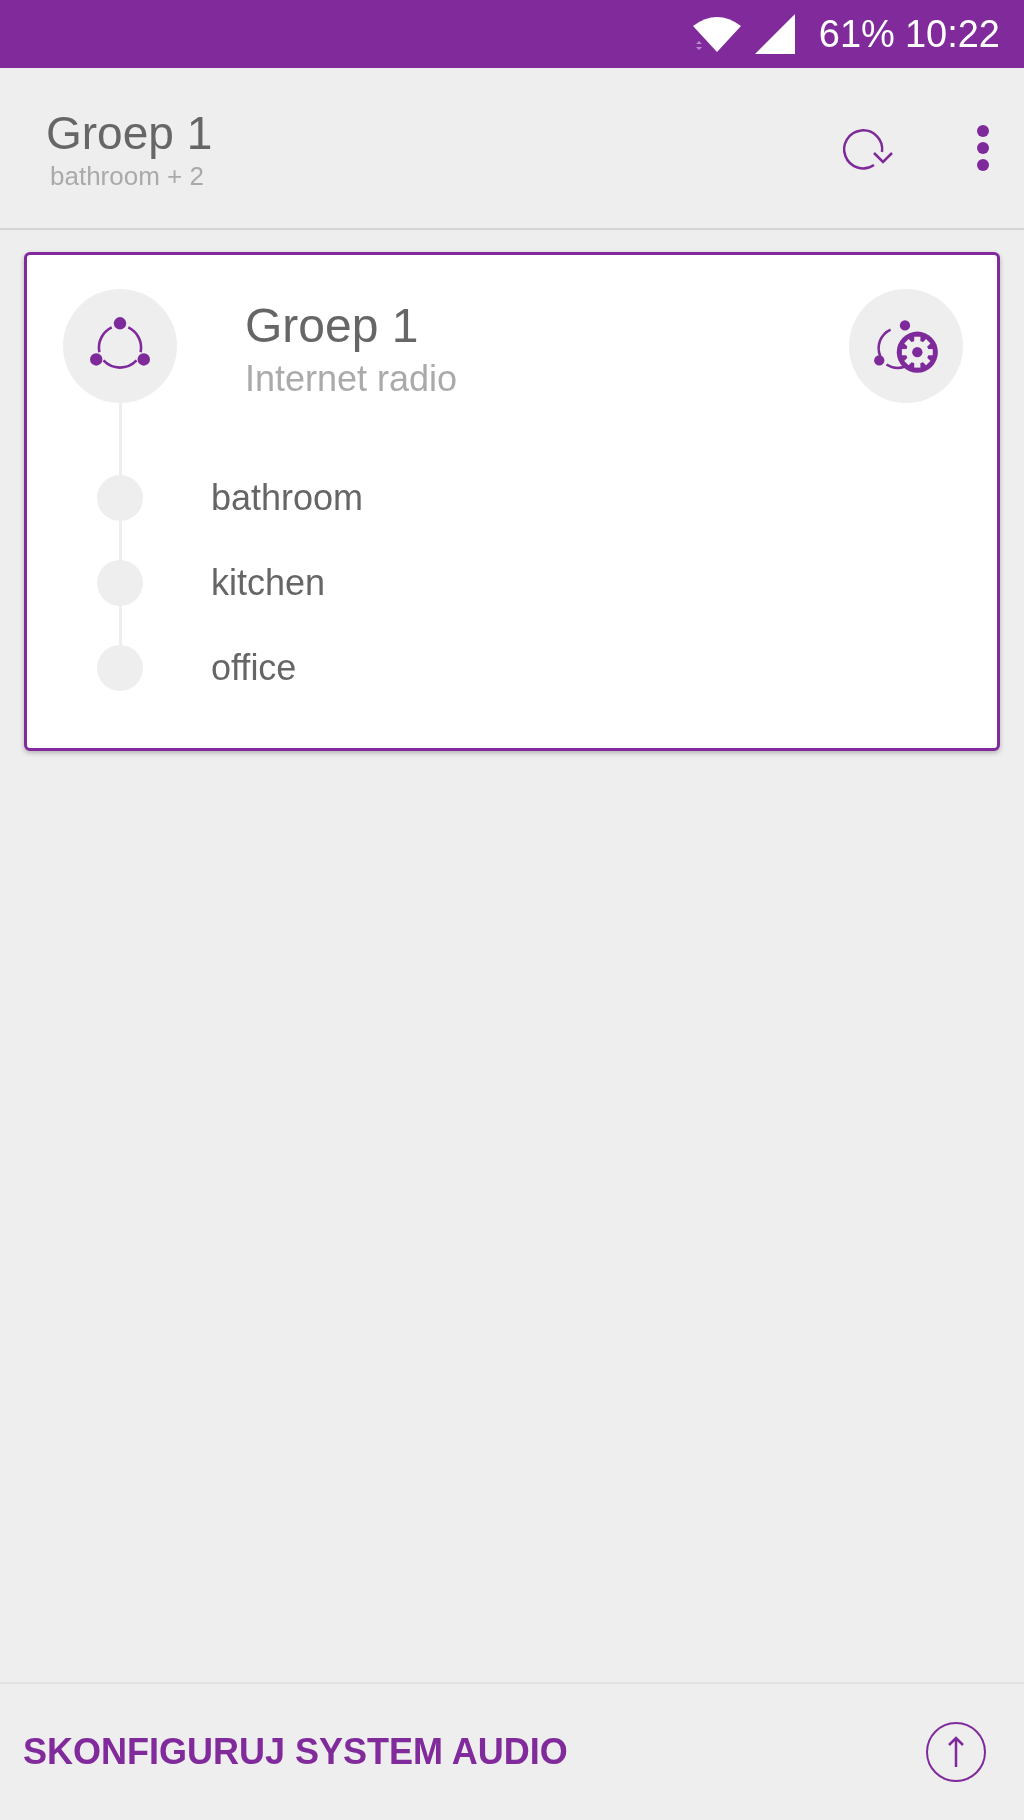 This screenshot has height=1820, width=1024. What do you see at coordinates (774, 34) in the screenshot?
I see `signal-icon` at bounding box center [774, 34].